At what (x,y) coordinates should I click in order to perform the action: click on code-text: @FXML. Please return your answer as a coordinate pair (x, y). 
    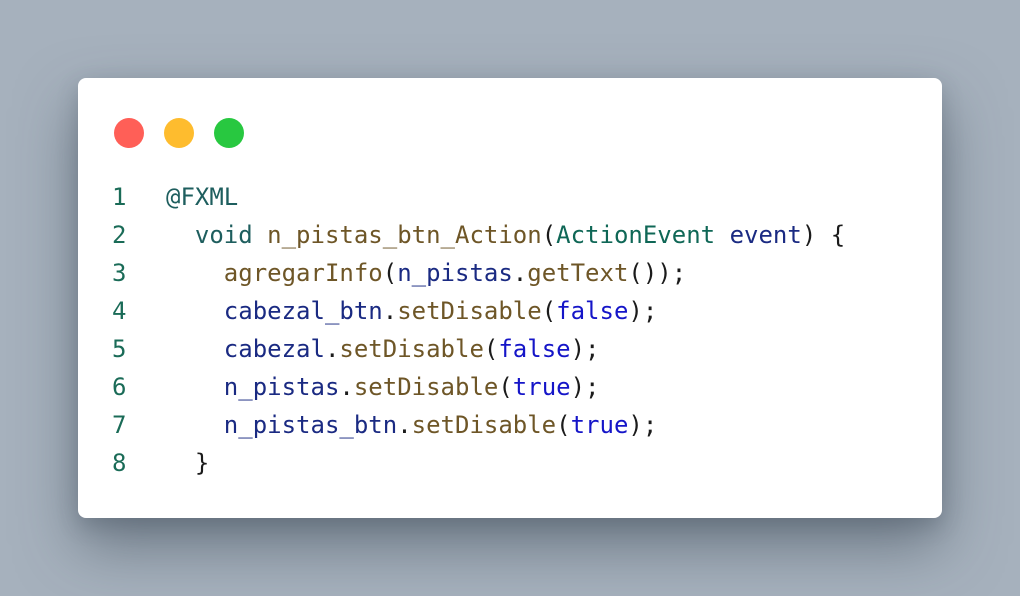
    Looking at the image, I should click on (202, 197).